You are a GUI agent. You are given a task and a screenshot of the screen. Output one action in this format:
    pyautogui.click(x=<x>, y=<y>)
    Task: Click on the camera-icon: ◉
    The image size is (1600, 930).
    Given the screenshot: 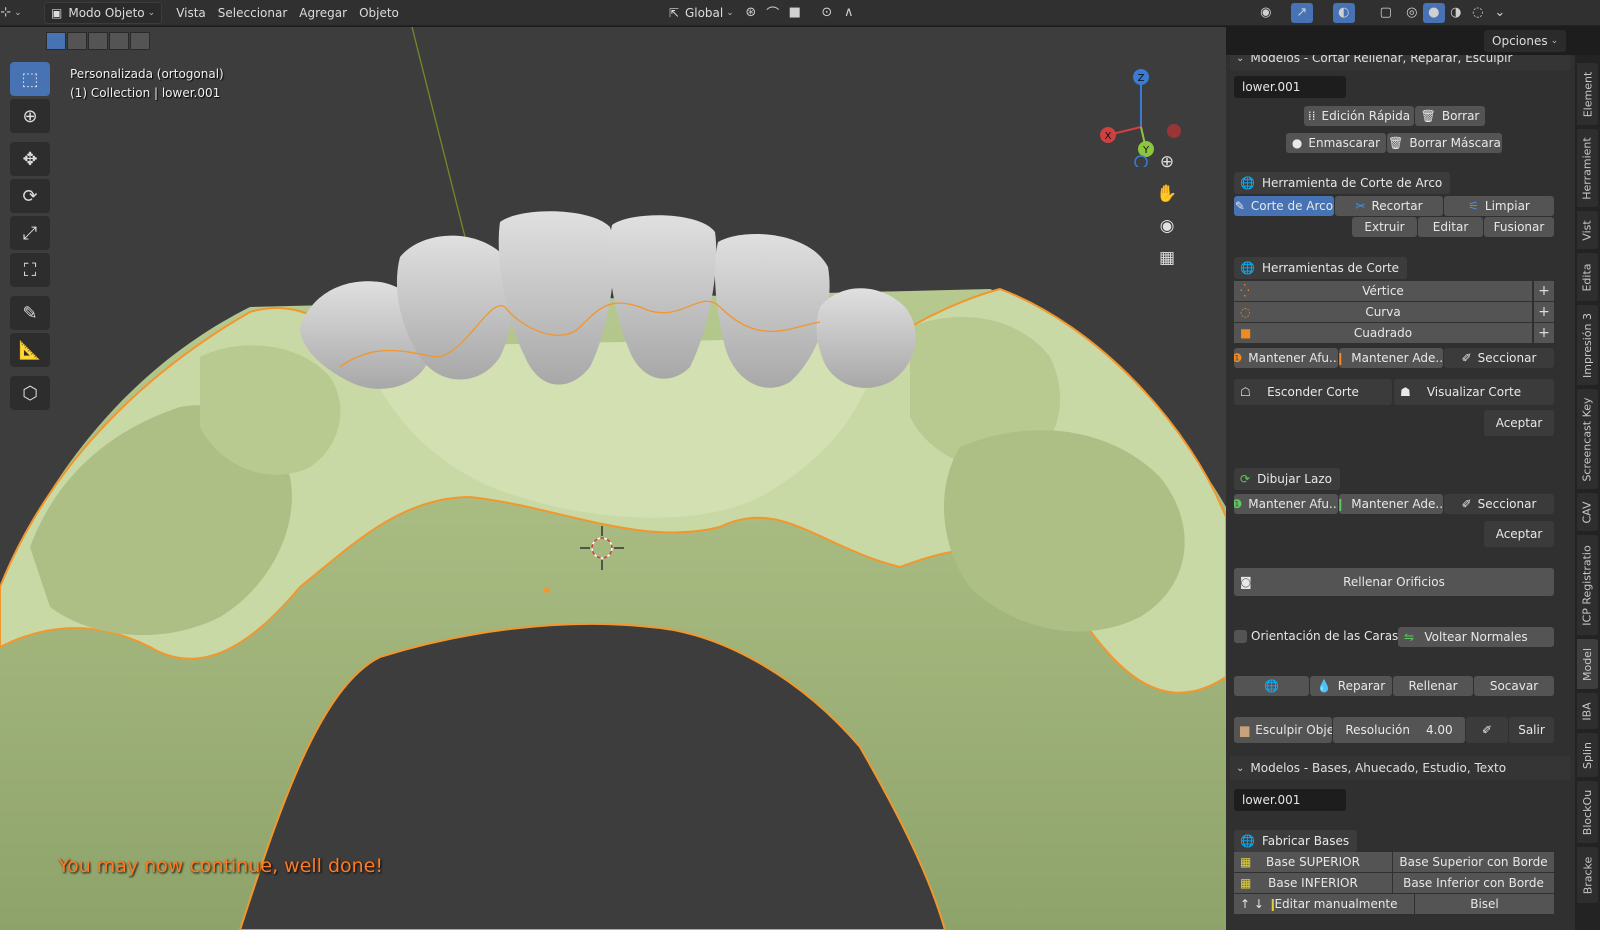 What is the action you would take?
    pyautogui.click(x=1167, y=226)
    